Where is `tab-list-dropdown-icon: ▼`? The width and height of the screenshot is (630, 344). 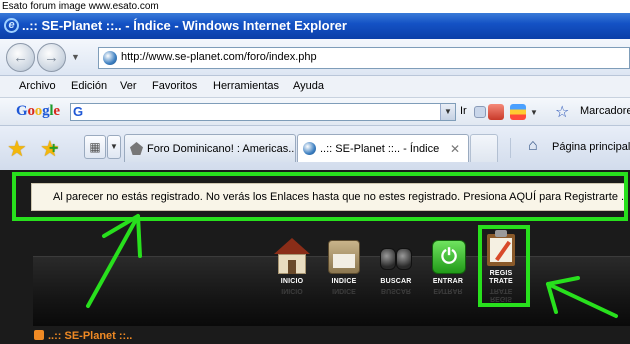
tab-list-dropdown-icon: ▼ is located at coordinates (114, 147).